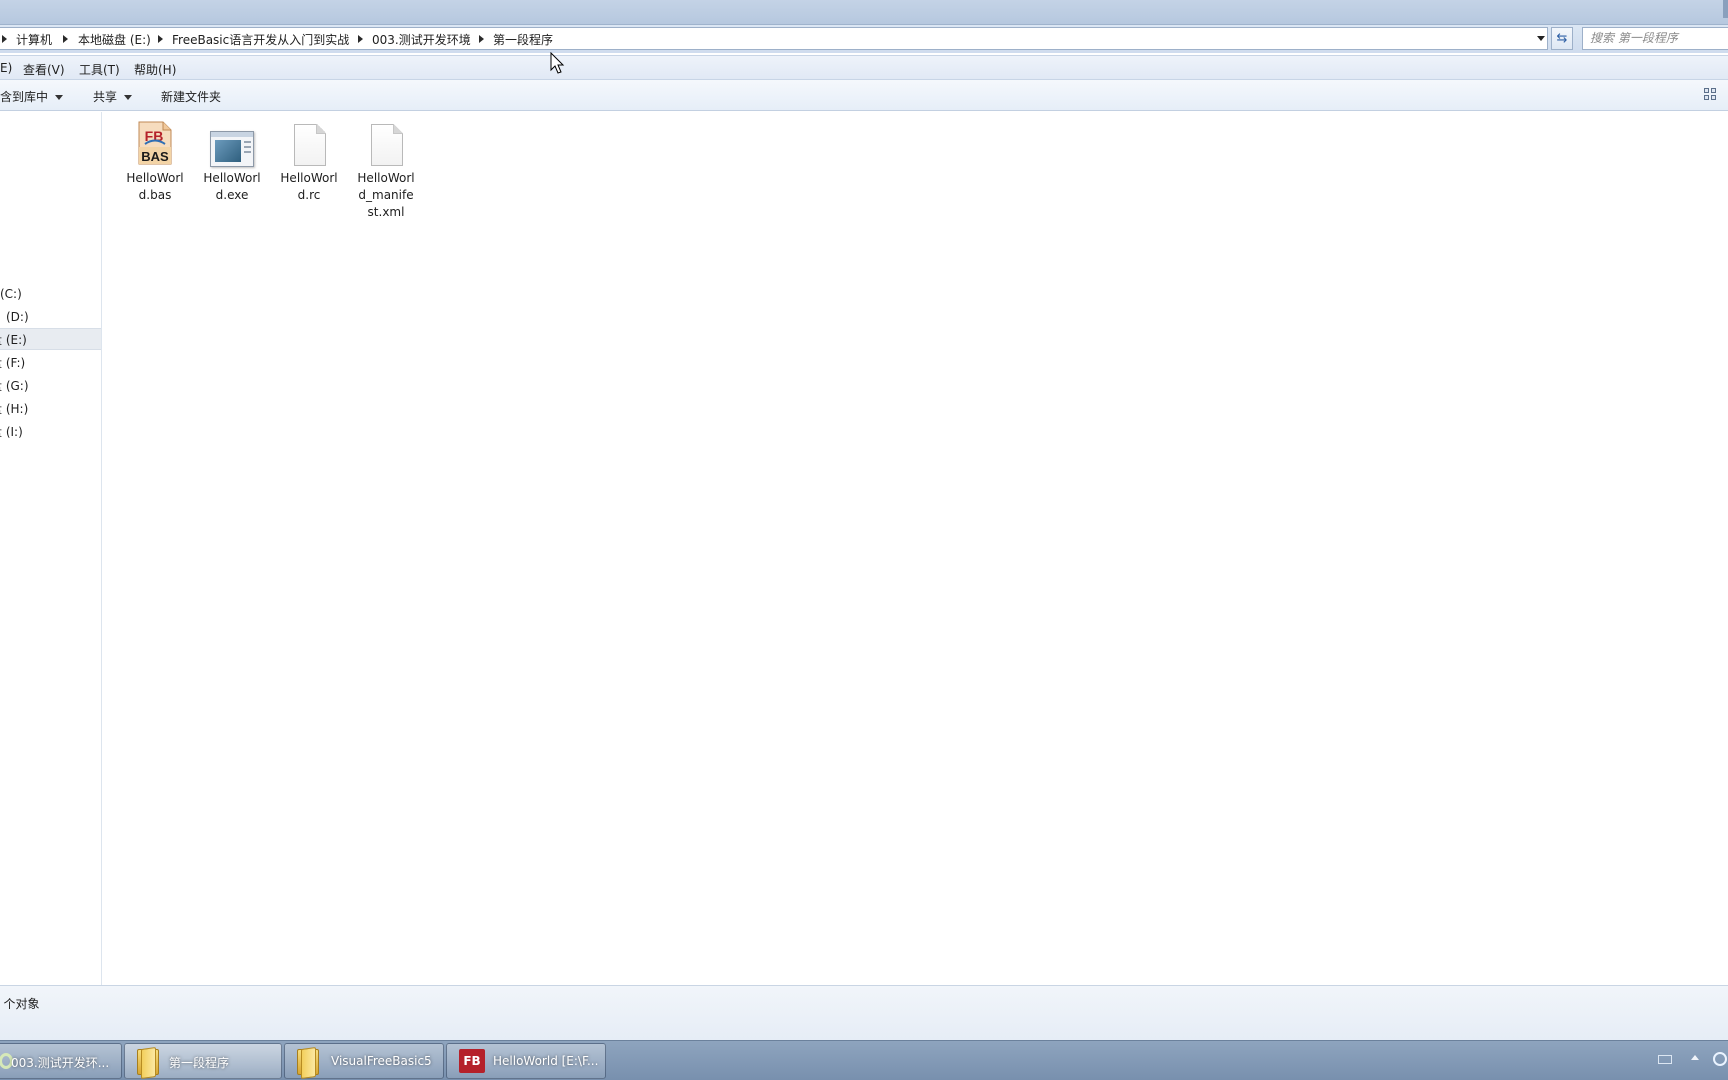  What do you see at coordinates (864, 67) in the screenshot?
I see `menu-bar: E) 查看(V) 工具(T) 帮助(H)` at bounding box center [864, 67].